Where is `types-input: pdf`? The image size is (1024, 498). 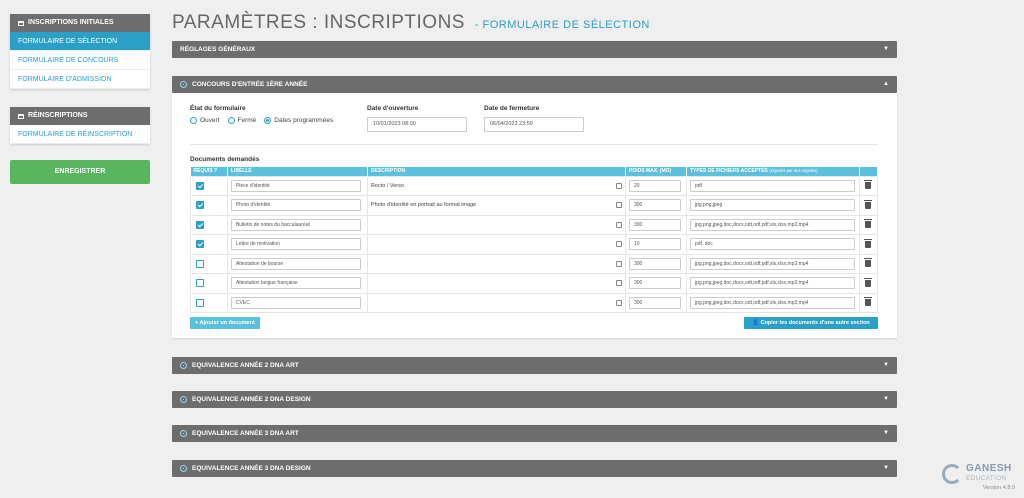
types-input: pdf is located at coordinates (772, 185).